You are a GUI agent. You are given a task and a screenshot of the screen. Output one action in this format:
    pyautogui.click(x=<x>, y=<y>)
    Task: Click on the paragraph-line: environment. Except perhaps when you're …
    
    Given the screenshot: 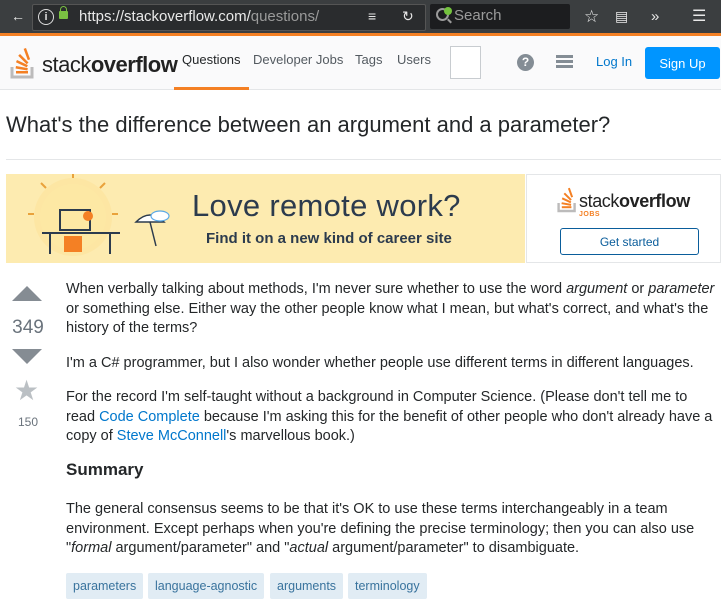 What is the action you would take?
    pyautogui.click(x=380, y=528)
    